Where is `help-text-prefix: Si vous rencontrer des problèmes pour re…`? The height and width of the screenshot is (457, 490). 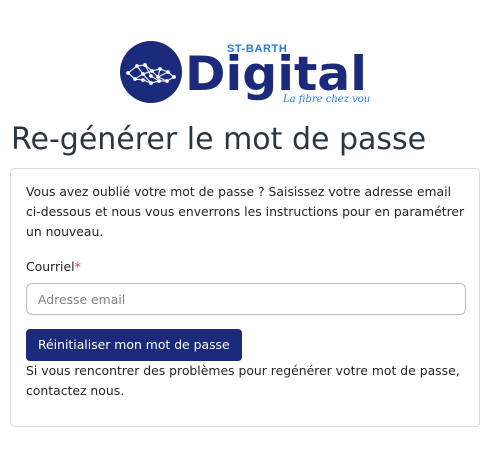 help-text-prefix: Si vous rencontrer des problèmes pour re… is located at coordinates (243, 370).